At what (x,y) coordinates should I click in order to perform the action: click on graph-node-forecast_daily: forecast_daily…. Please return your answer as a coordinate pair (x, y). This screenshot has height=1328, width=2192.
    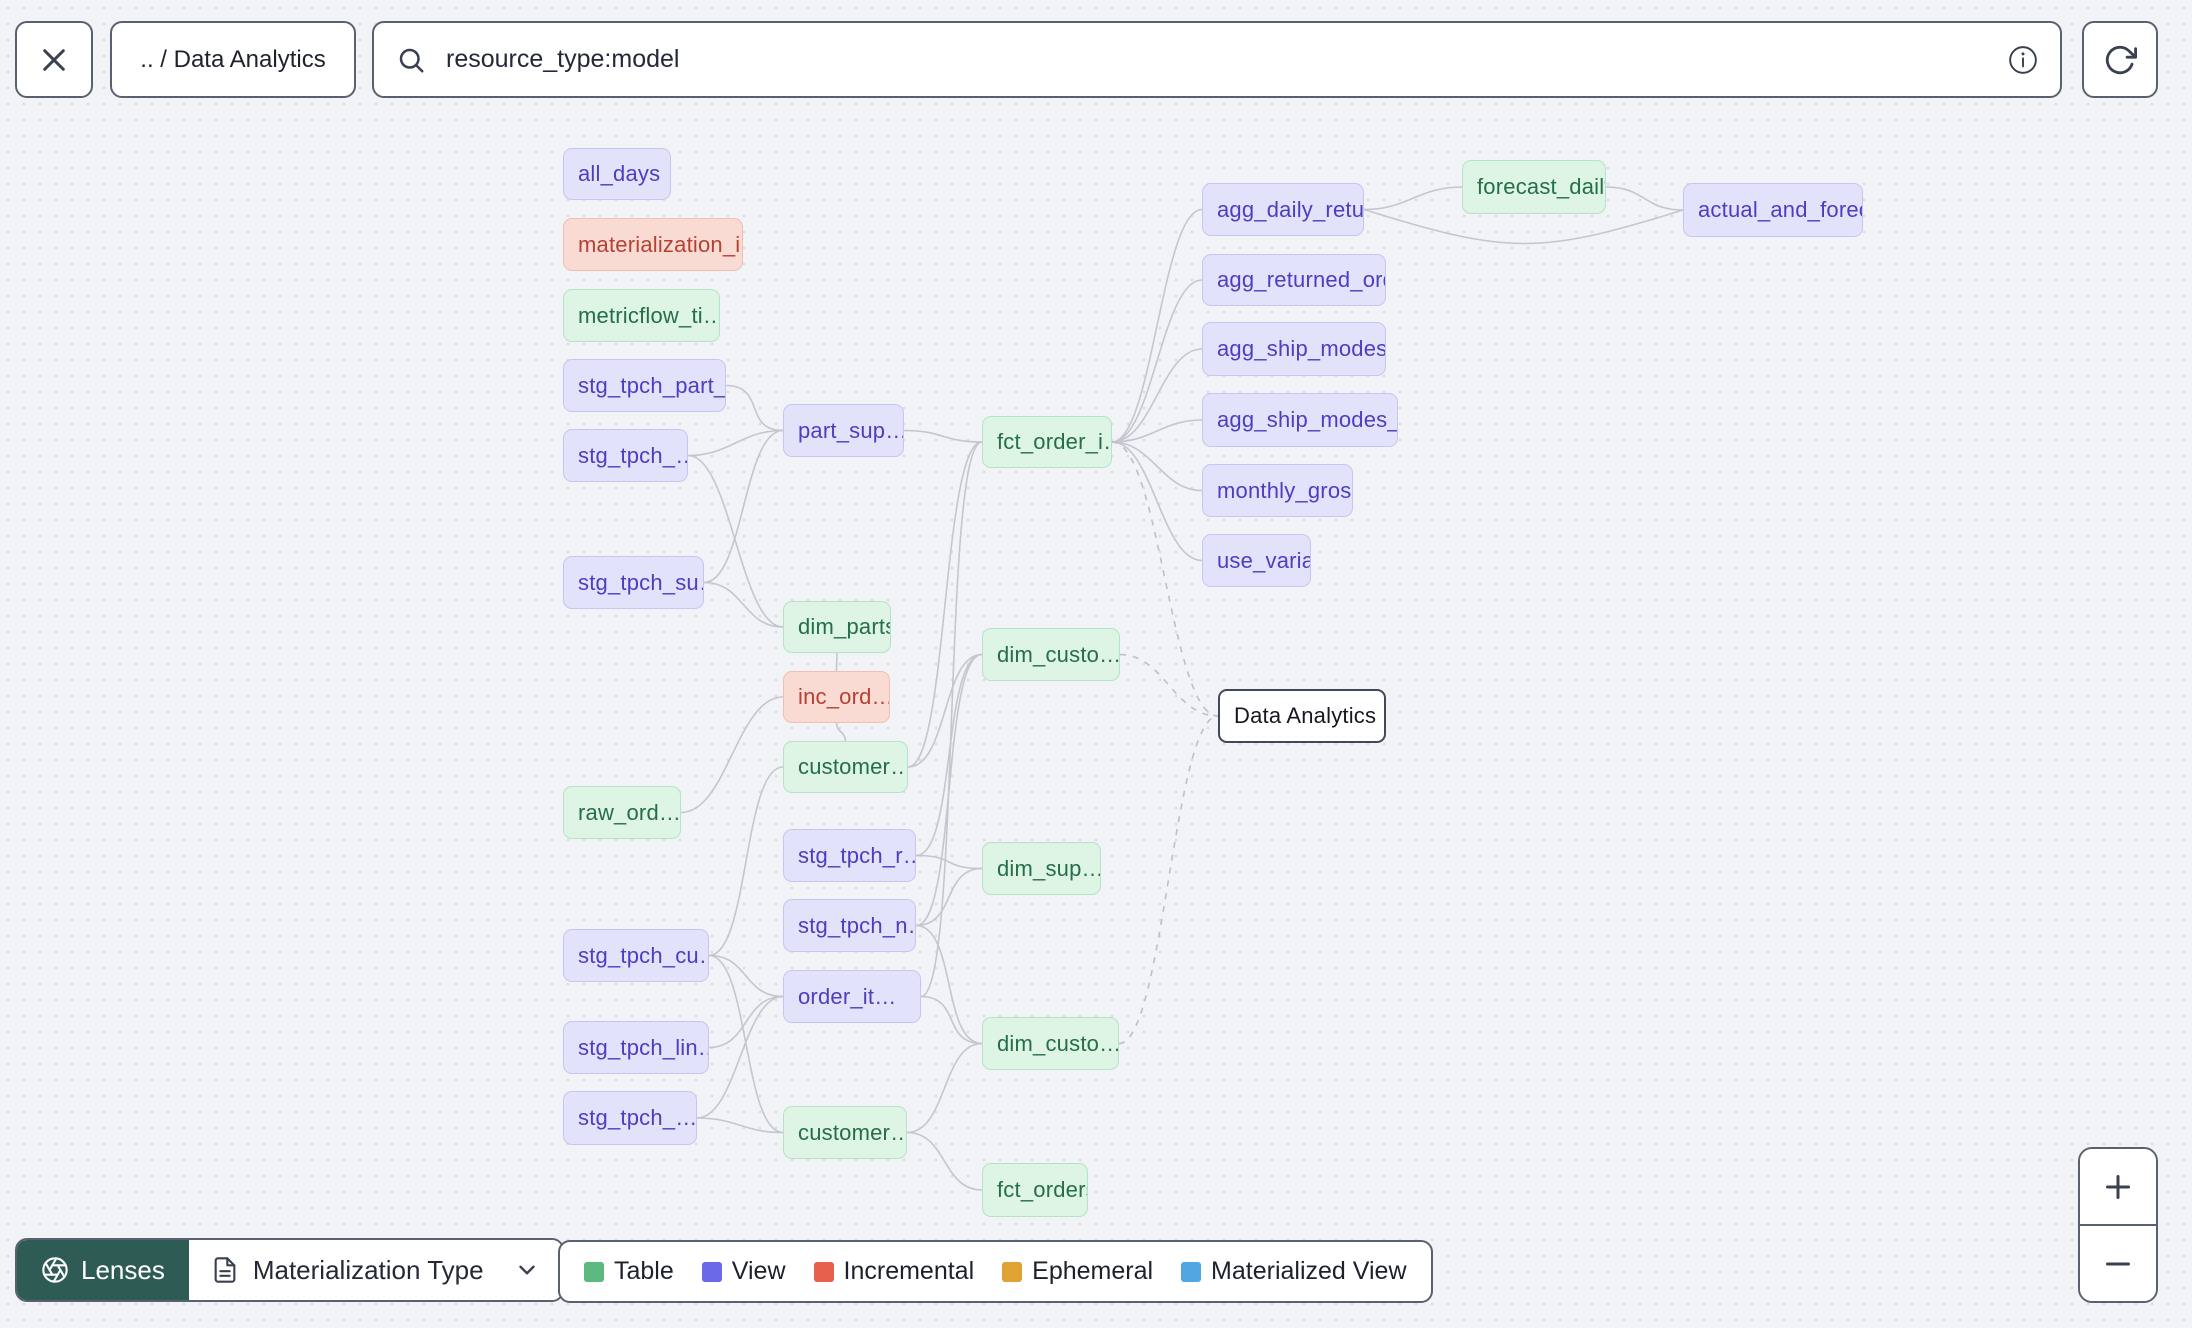
    Looking at the image, I should click on (1534, 187).